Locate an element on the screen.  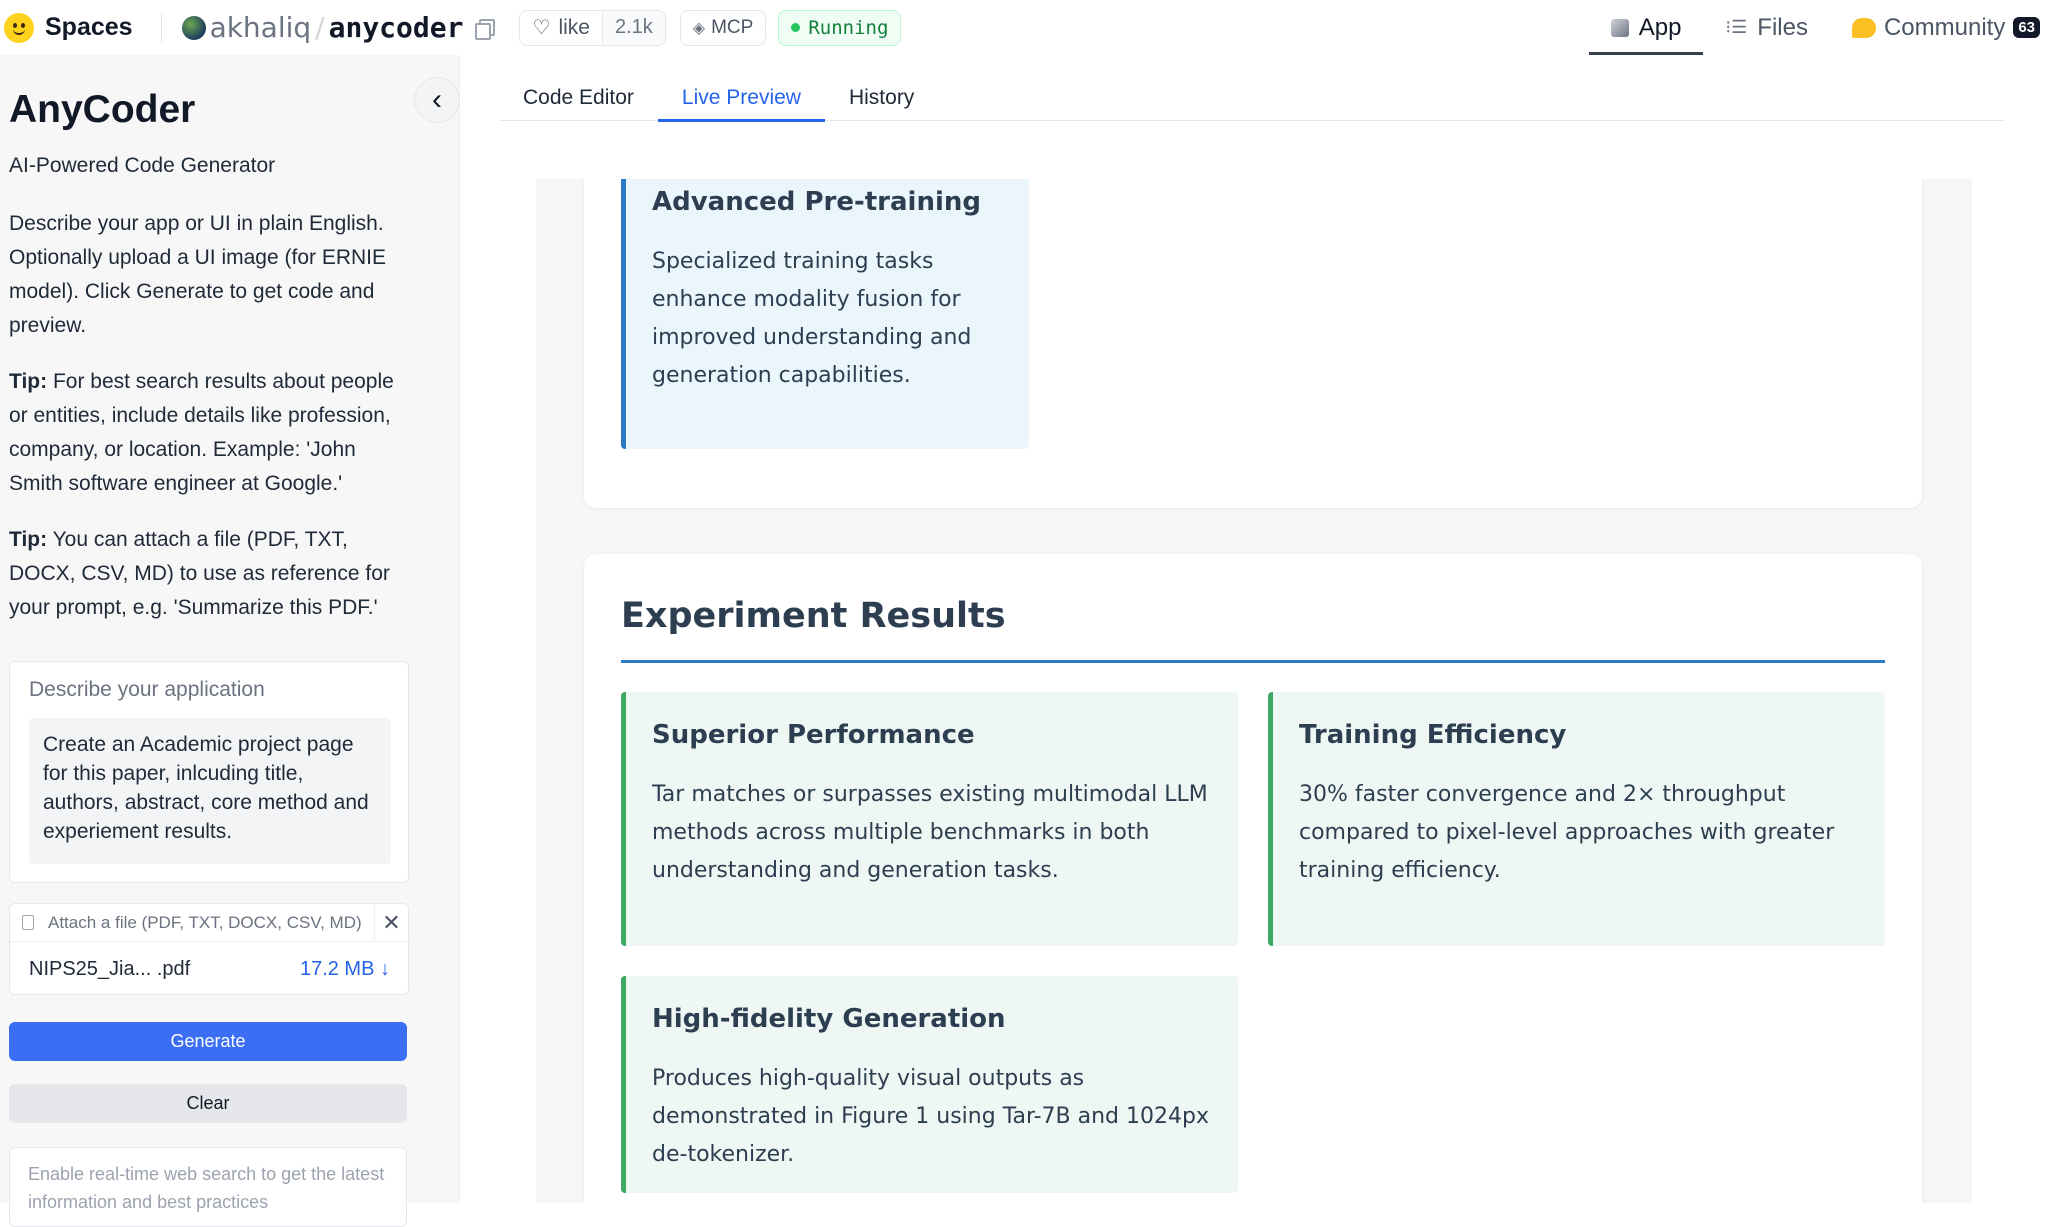
community-icon is located at coordinates (1863, 27).